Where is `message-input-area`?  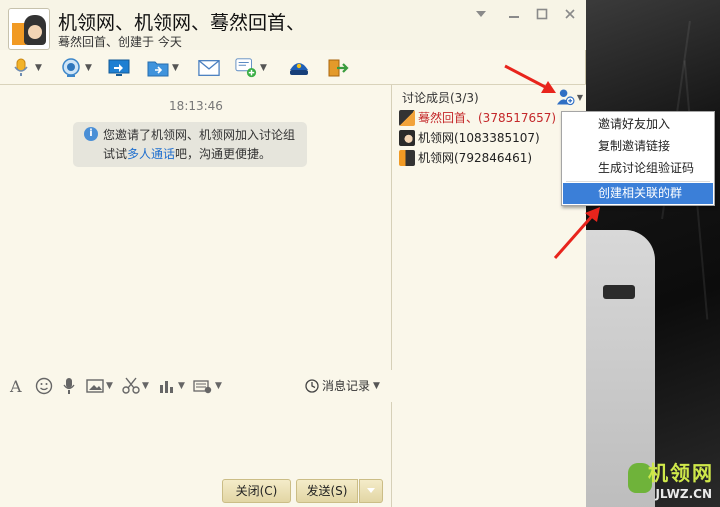
message-input-area is located at coordinates (196, 438).